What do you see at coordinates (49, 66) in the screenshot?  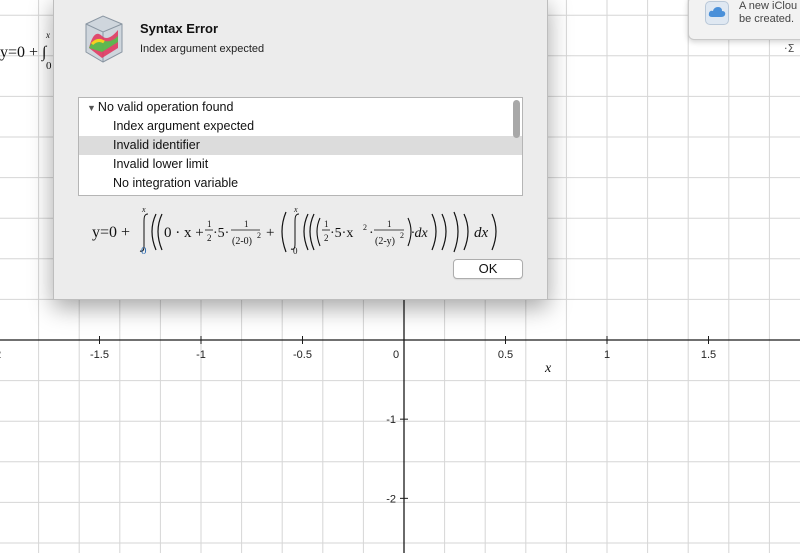 I see `integral-lower-limit: 0` at bounding box center [49, 66].